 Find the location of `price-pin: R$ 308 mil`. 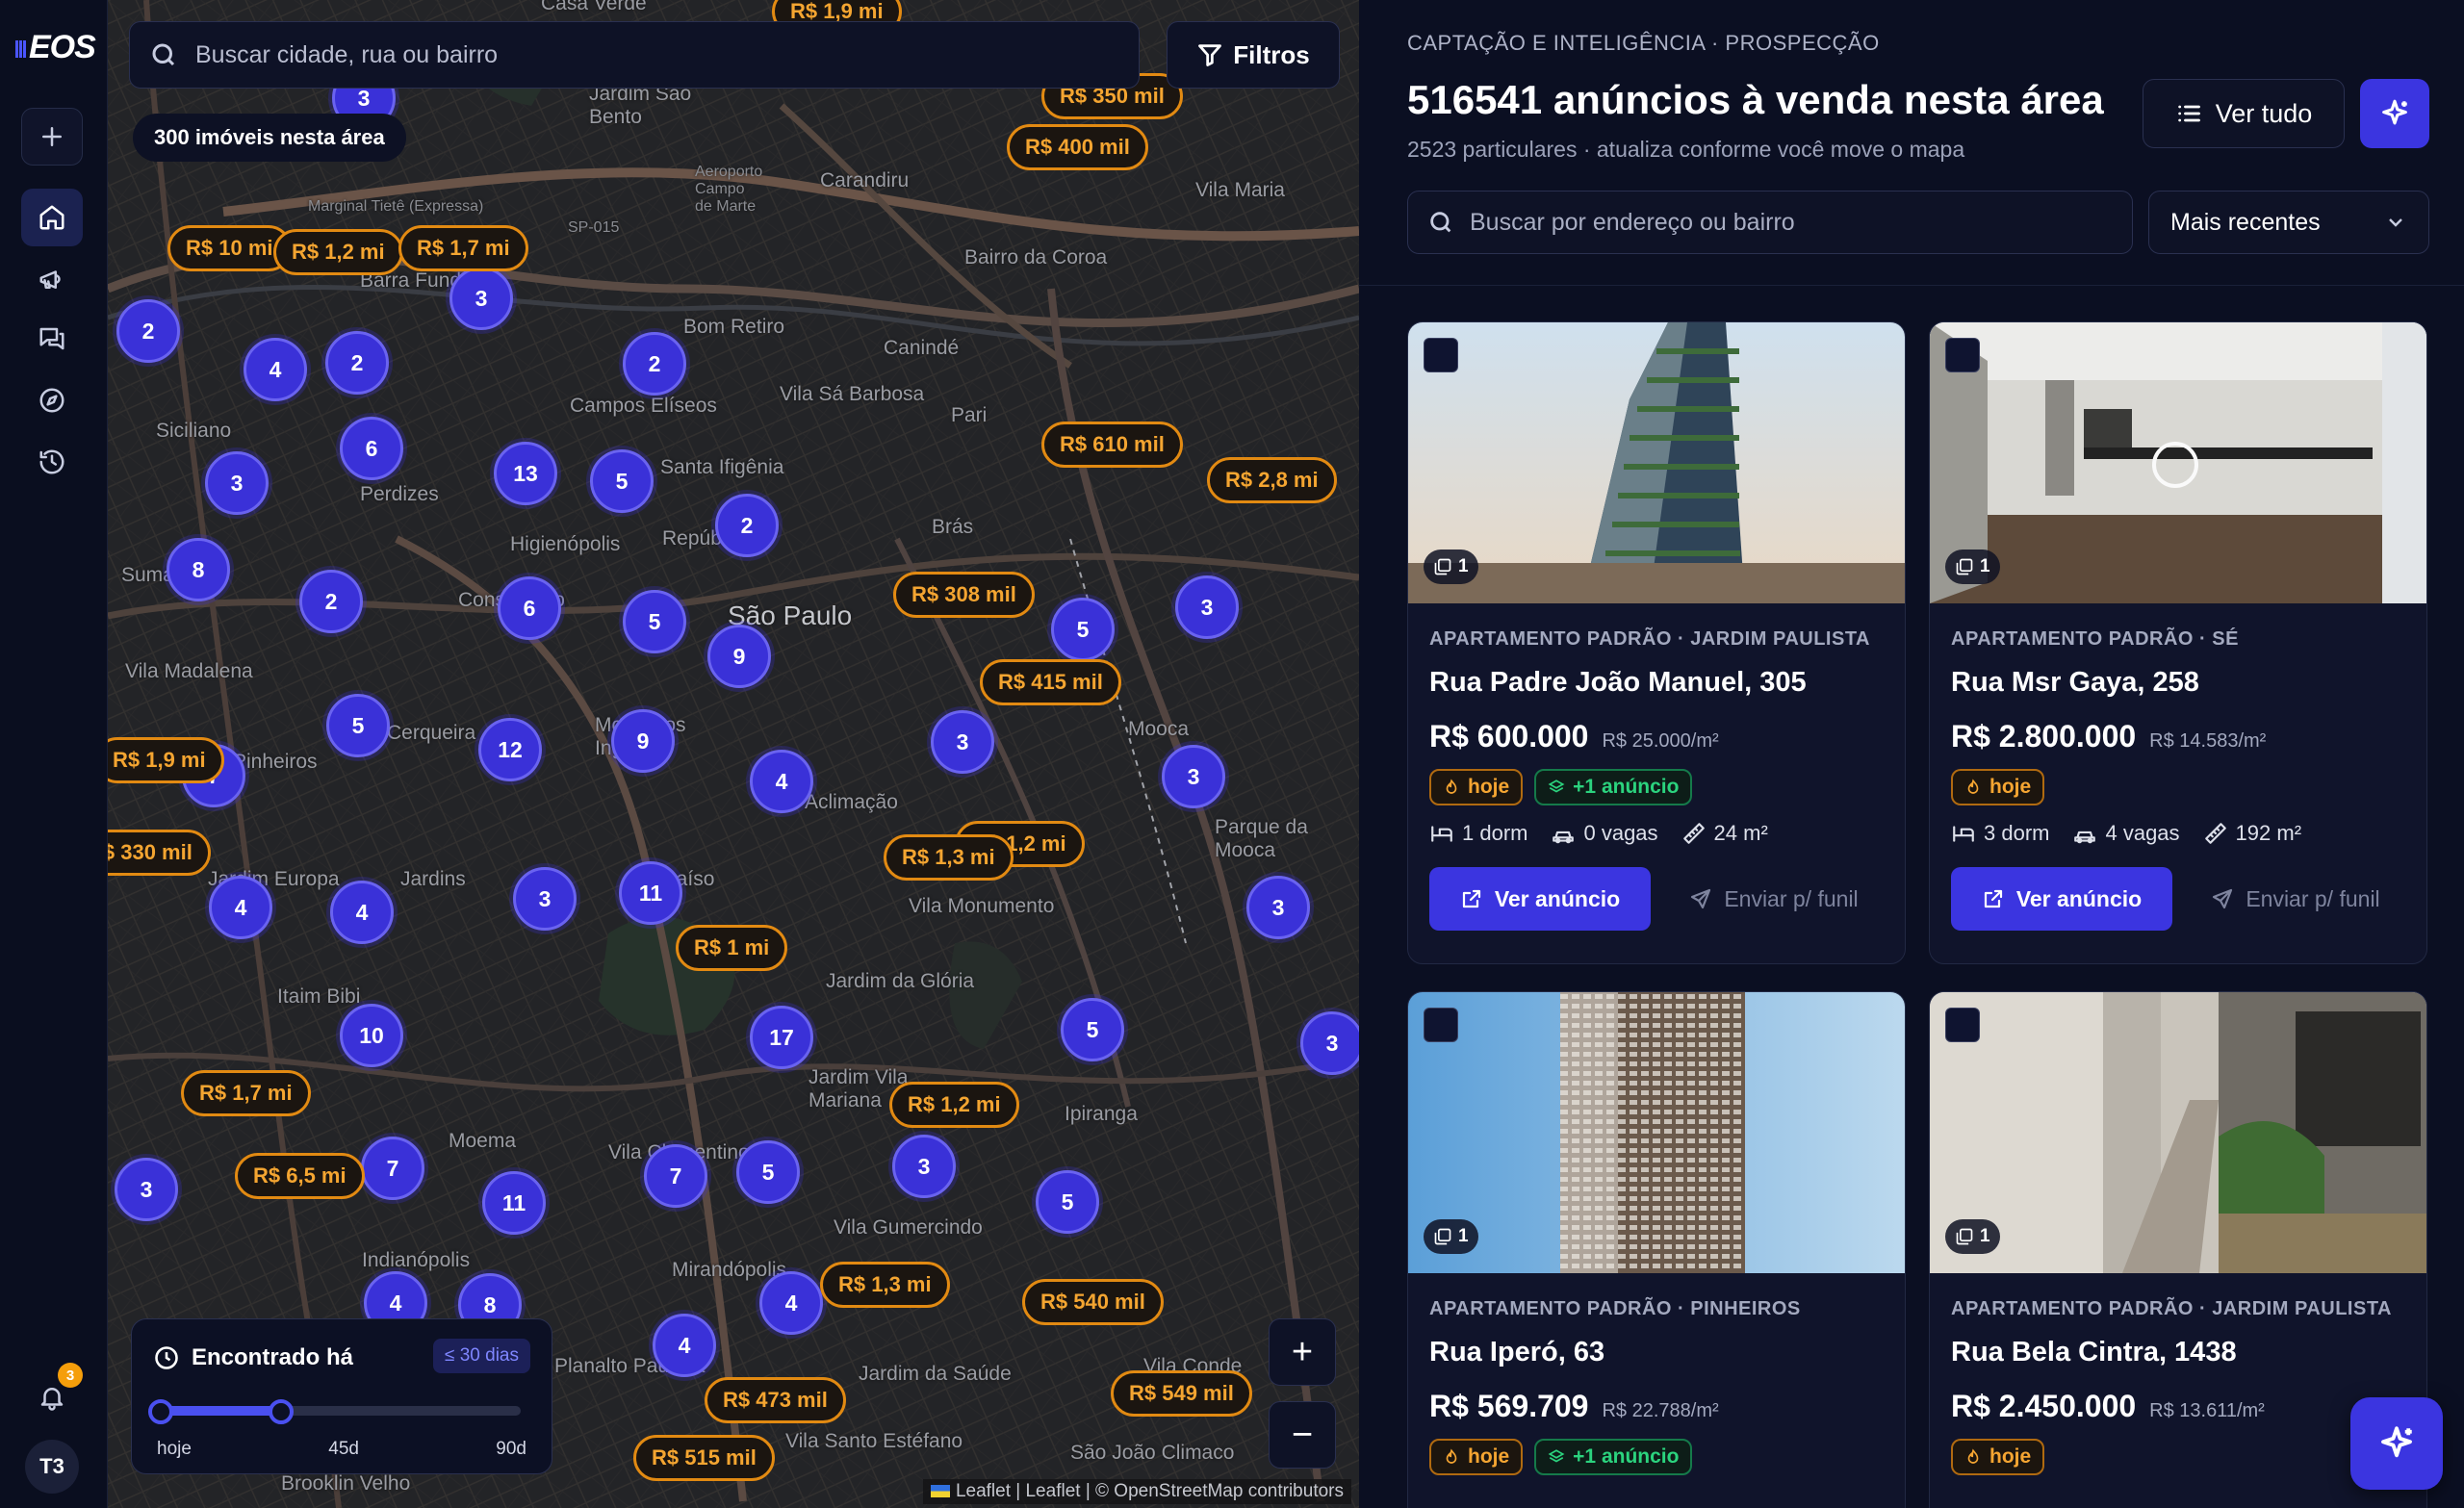

price-pin: R$ 308 mil is located at coordinates (964, 595).